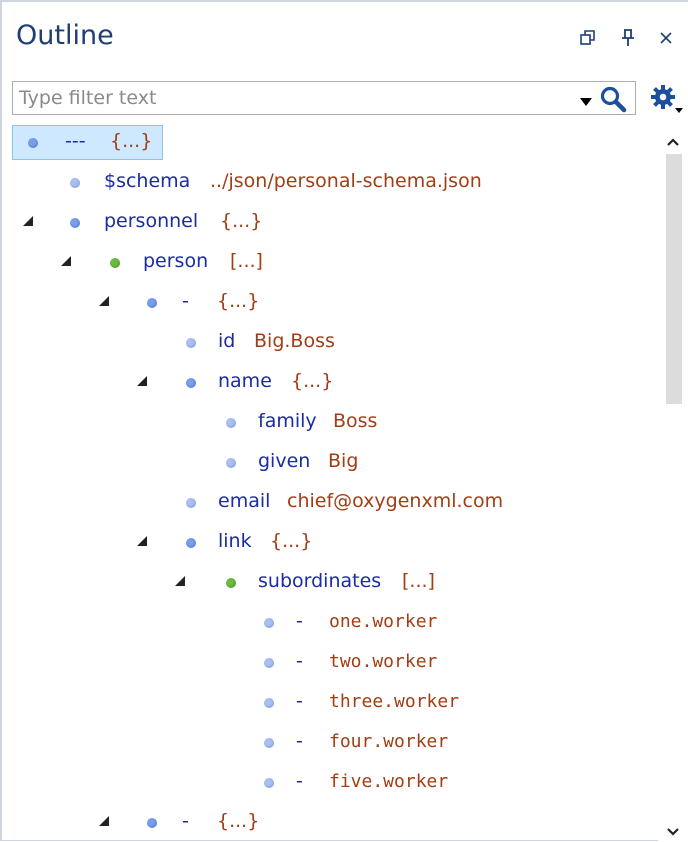  Describe the element at coordinates (235, 541) in the screenshot. I see `node-key: link` at that location.